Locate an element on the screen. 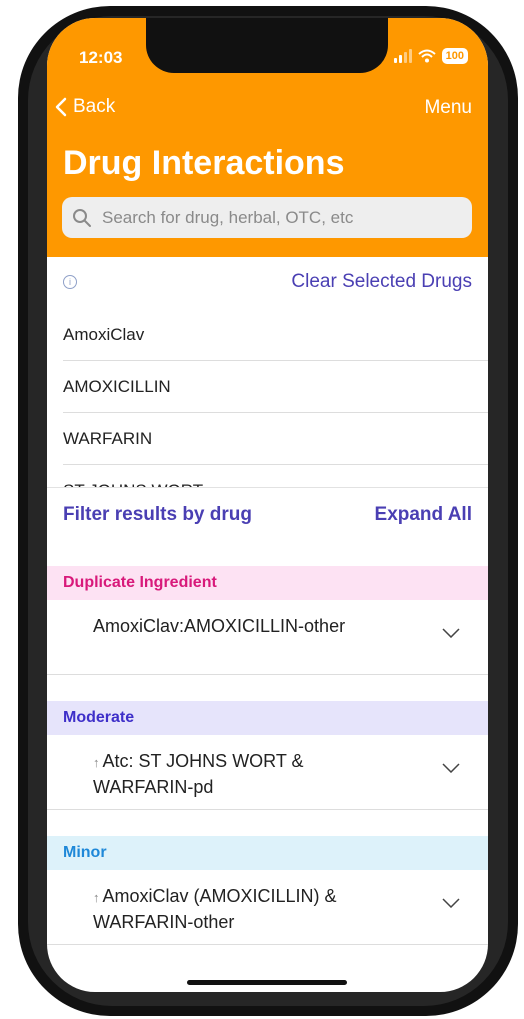 Image resolution: width=524 pixels, height=1019 pixels. search-bar is located at coordinates (267, 217).